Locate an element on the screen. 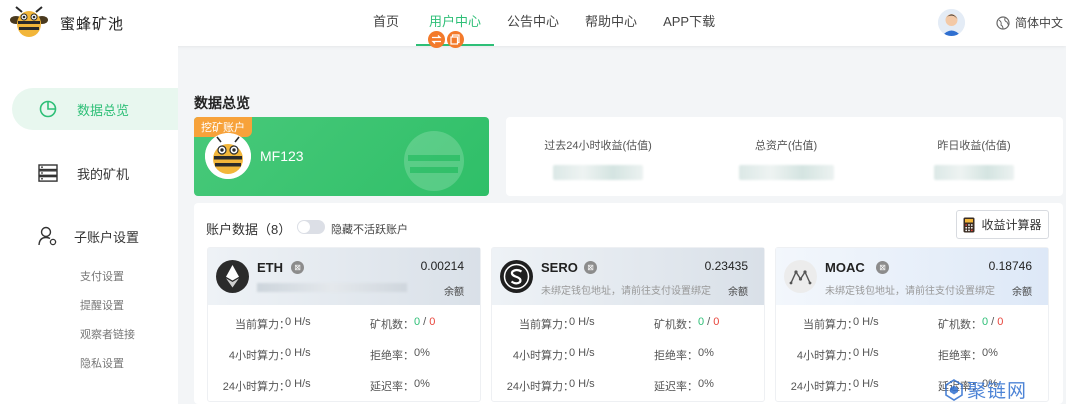 The width and height of the screenshot is (1066, 404). stat-label: 总资产(估值) is located at coordinates (786, 146).